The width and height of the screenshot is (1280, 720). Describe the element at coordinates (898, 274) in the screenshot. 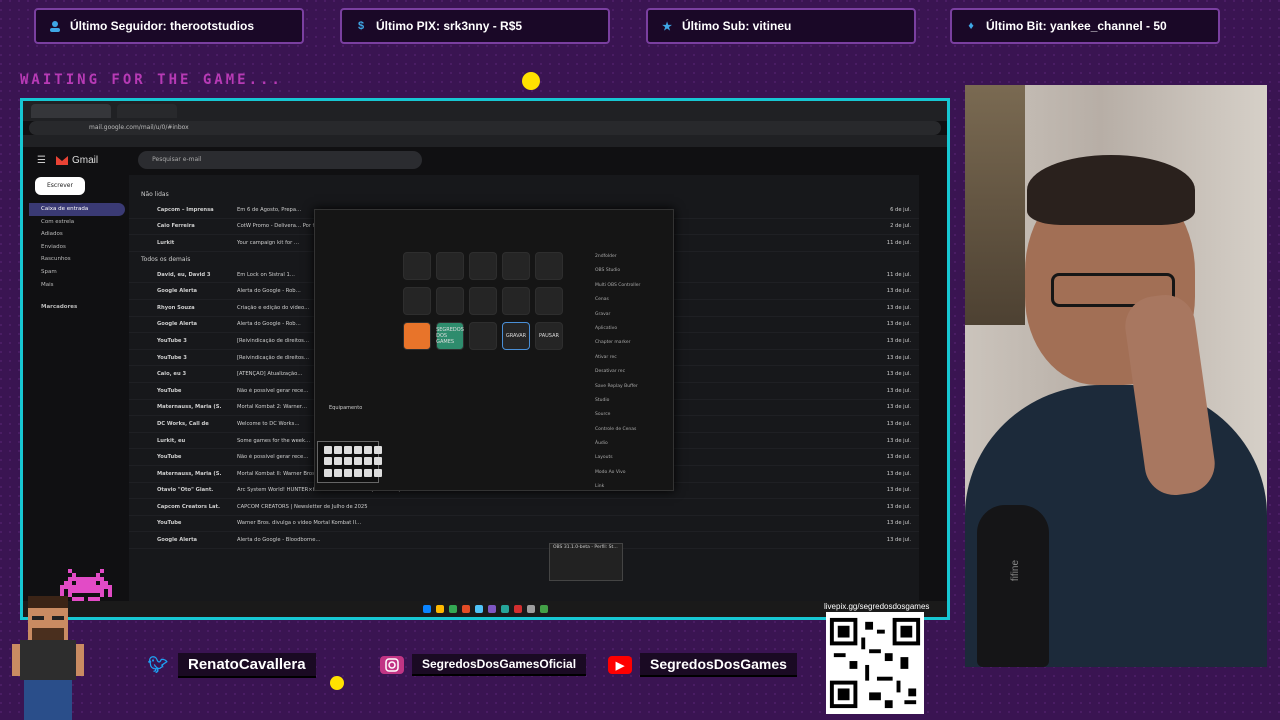

I see `row-date: 11 de jul.` at that location.